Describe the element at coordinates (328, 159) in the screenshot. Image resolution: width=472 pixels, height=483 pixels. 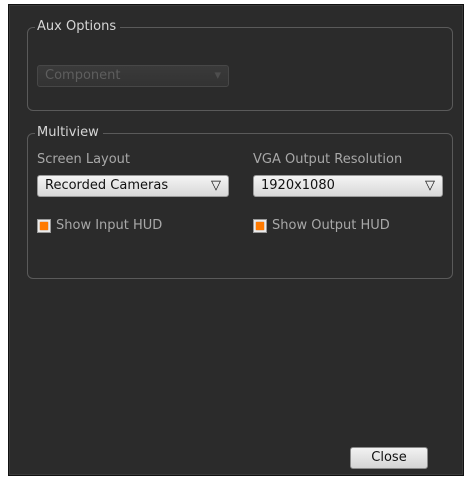
I see `vga-resolution-label: VGA Output Resolution` at that location.